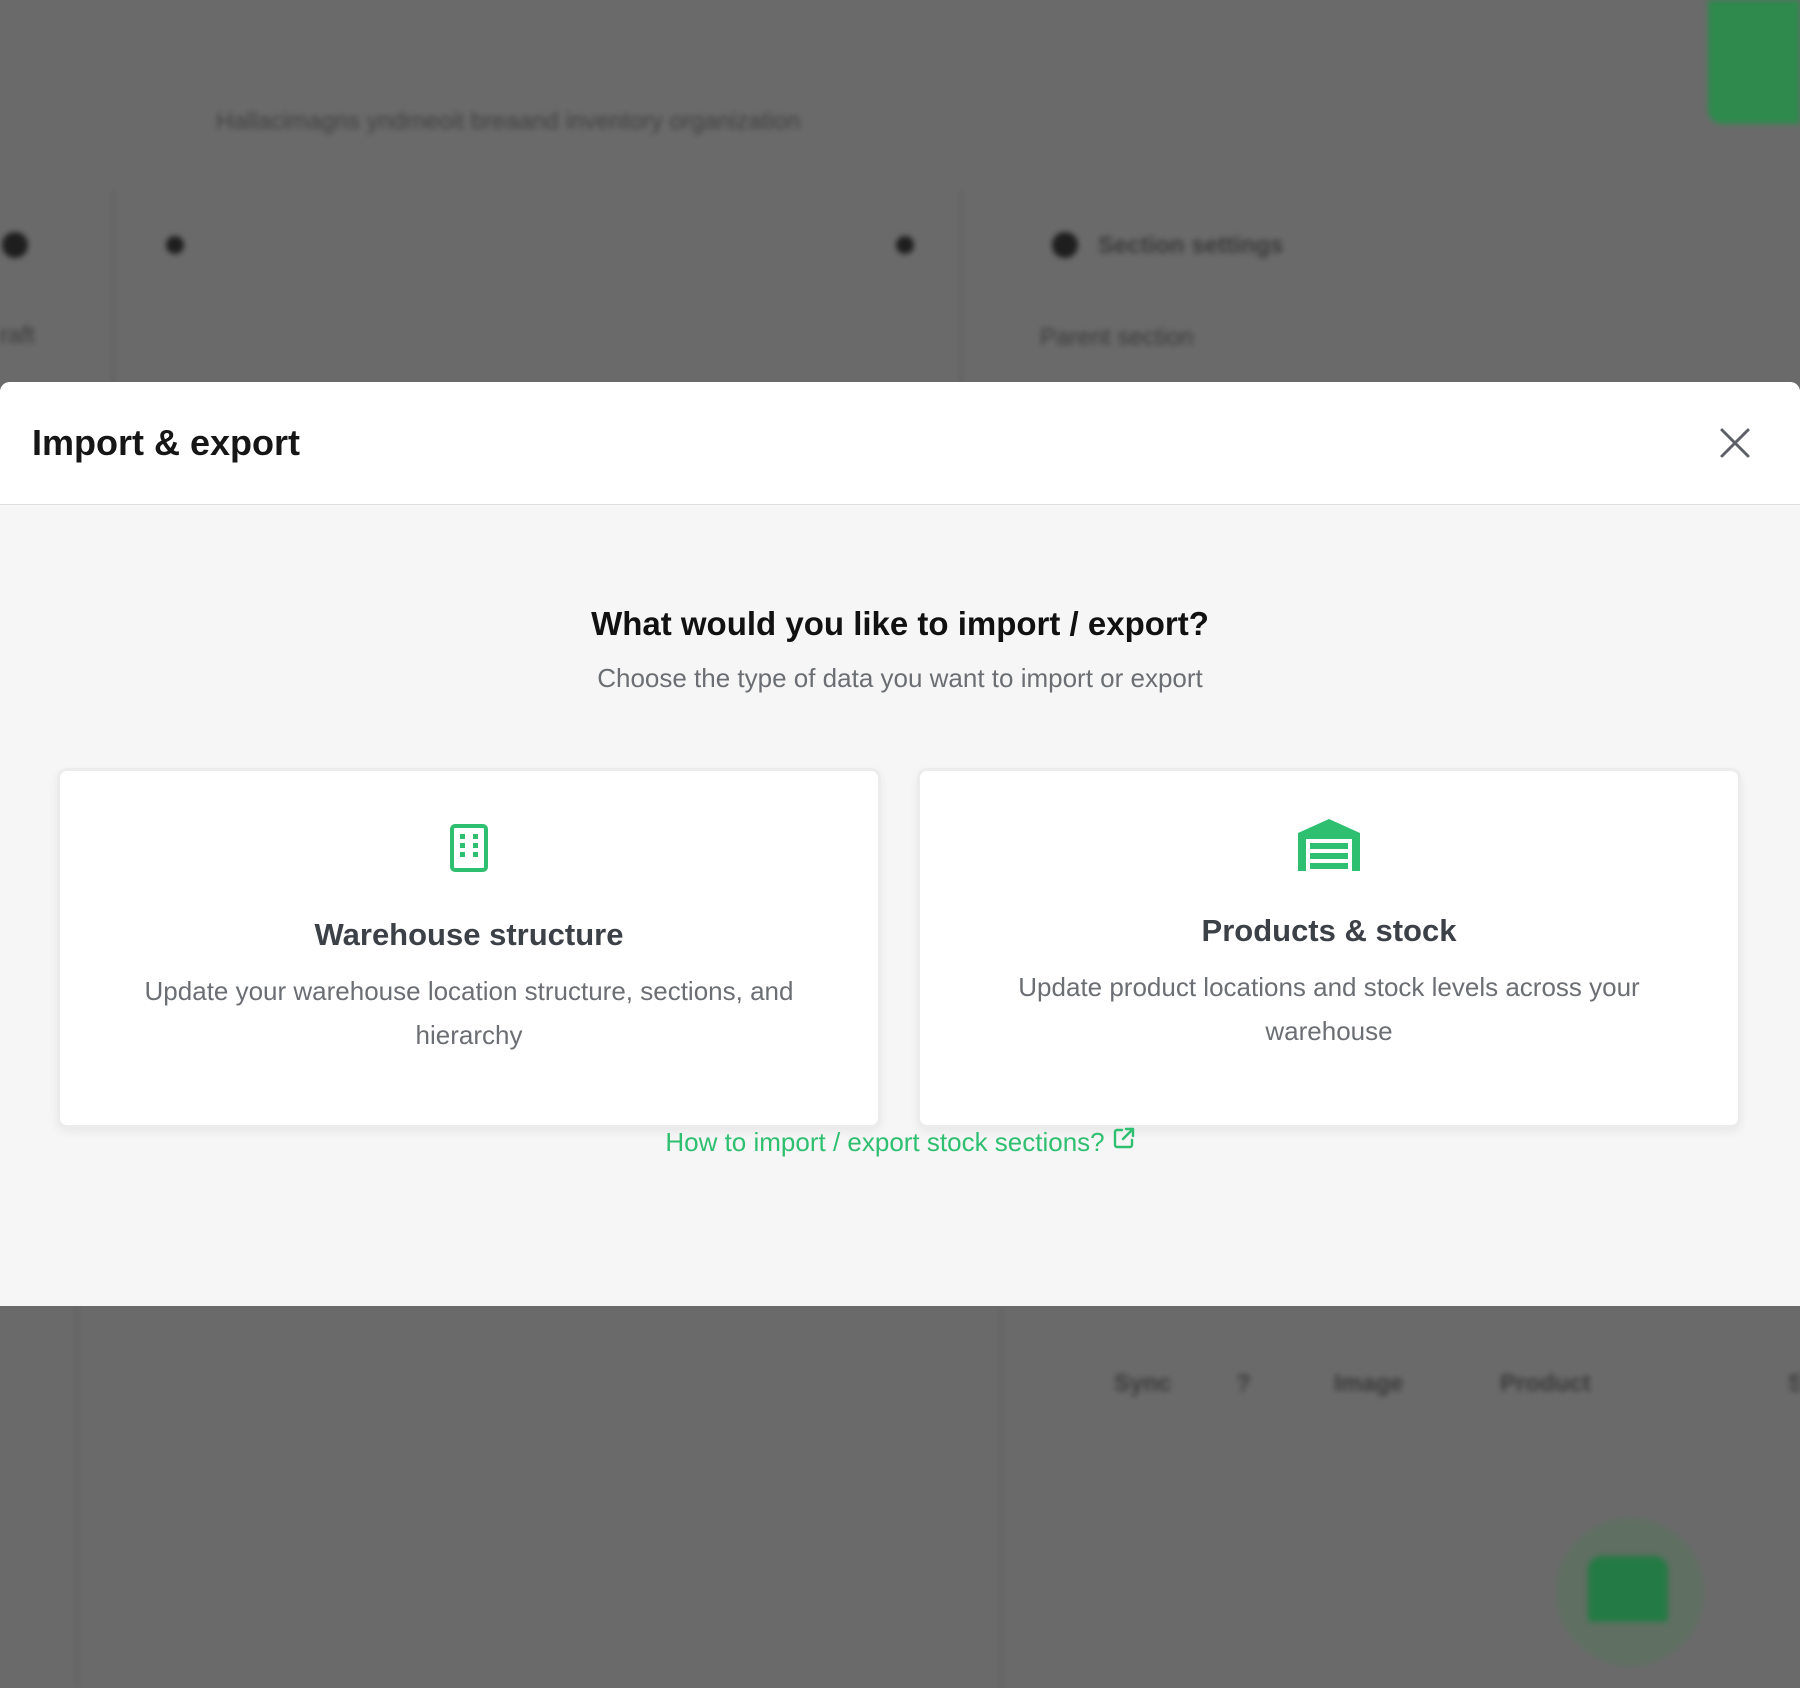 The height and width of the screenshot is (1688, 1800). What do you see at coordinates (1143, 1383) in the screenshot?
I see `bg-table-header: Sync` at bounding box center [1143, 1383].